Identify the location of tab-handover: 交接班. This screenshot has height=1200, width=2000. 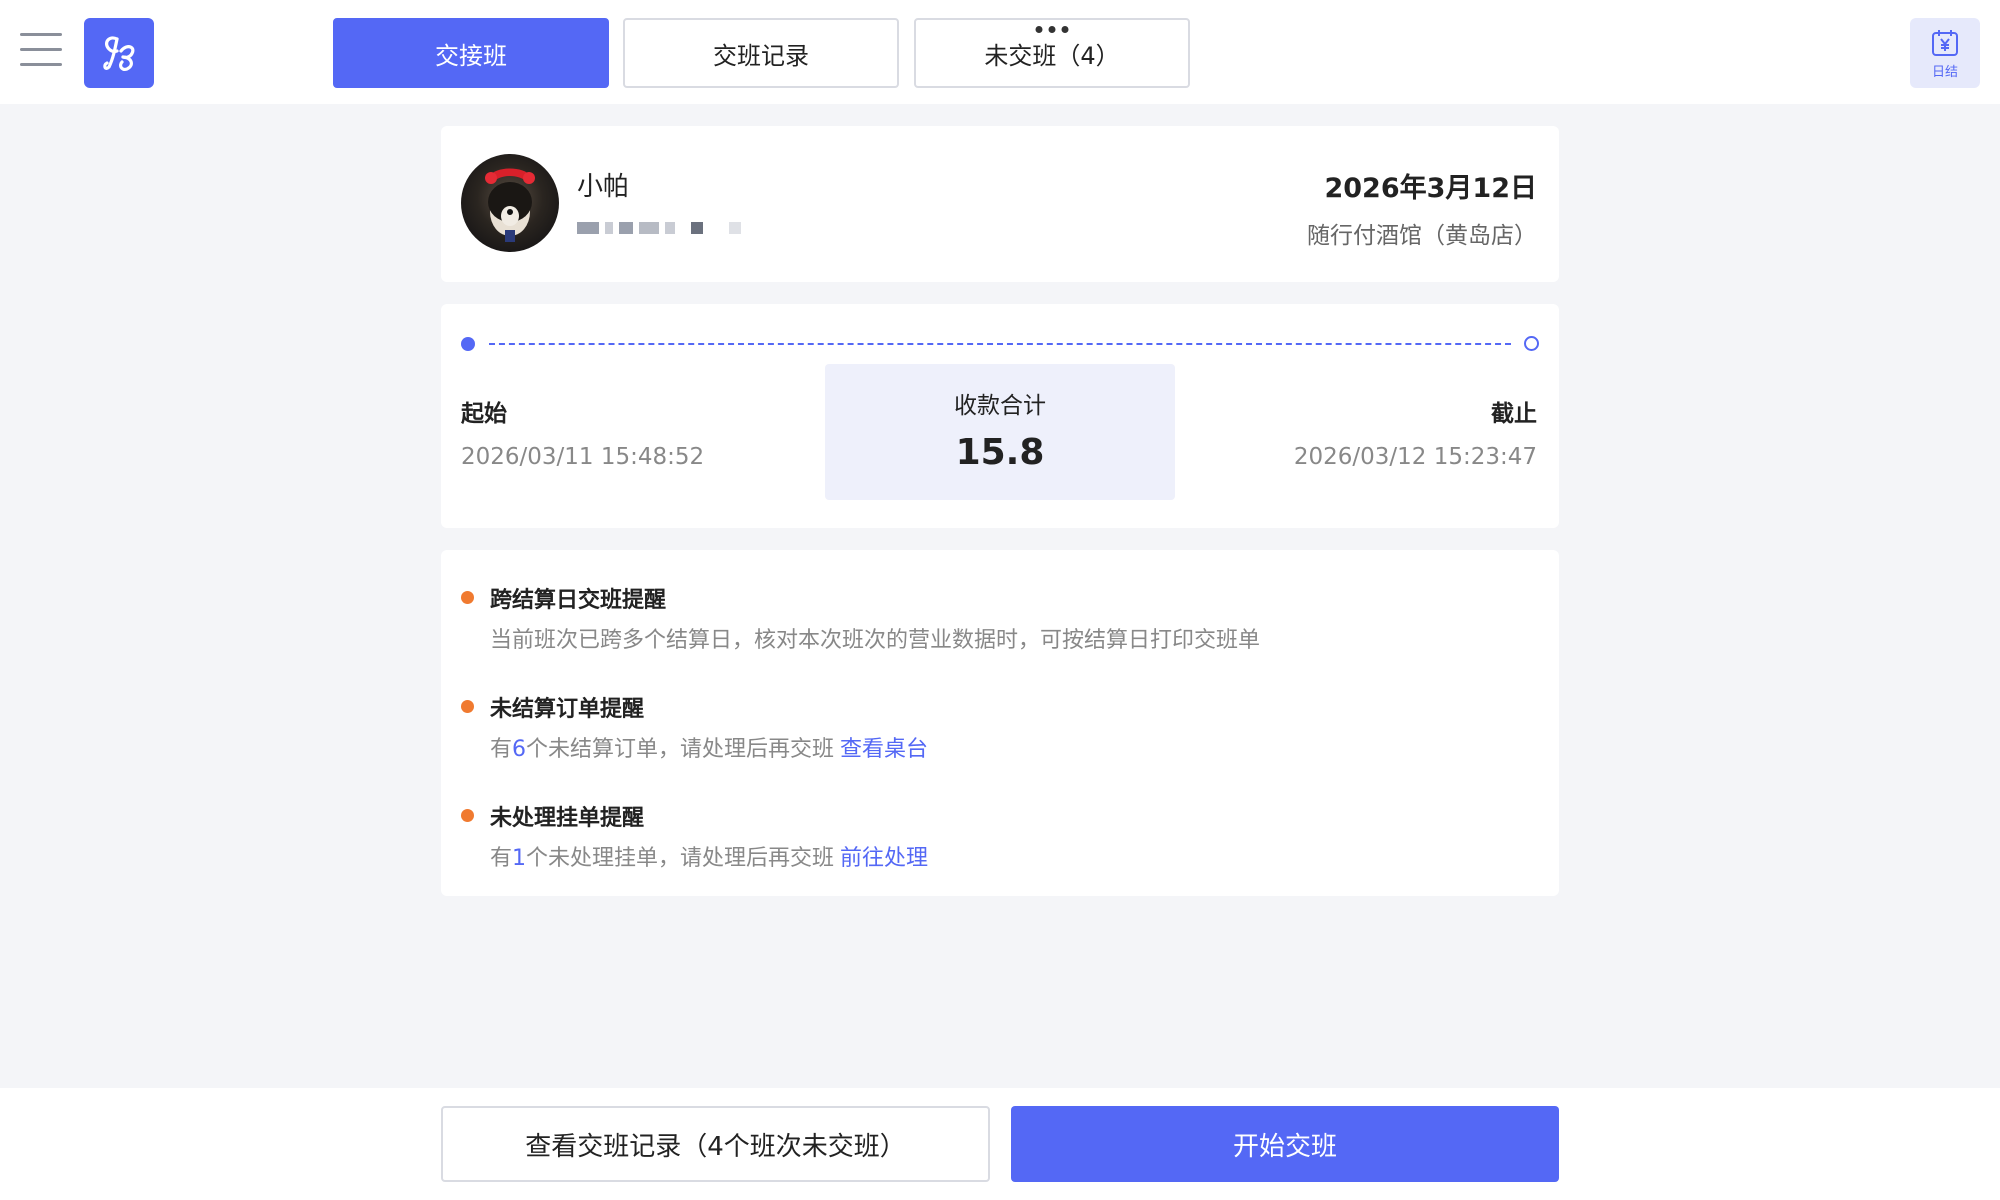
(471, 53).